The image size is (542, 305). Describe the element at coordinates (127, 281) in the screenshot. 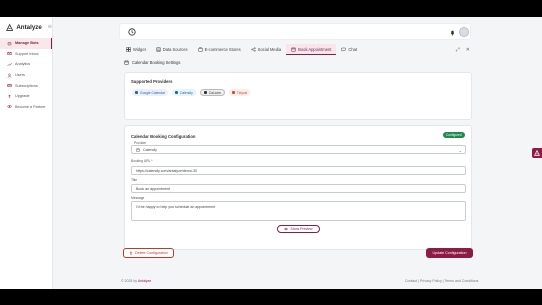

I see `footer-copyright-text: © 2025` at that location.